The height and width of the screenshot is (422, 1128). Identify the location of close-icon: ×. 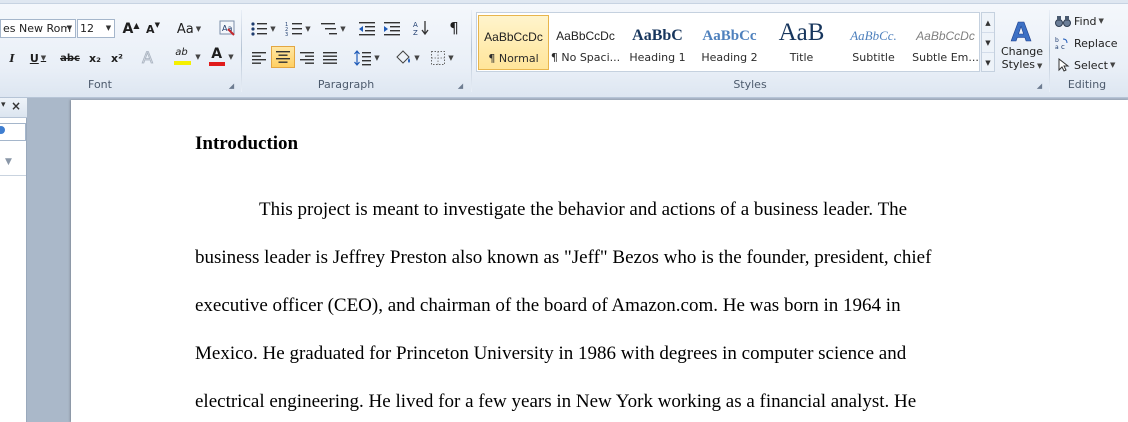
(16, 106).